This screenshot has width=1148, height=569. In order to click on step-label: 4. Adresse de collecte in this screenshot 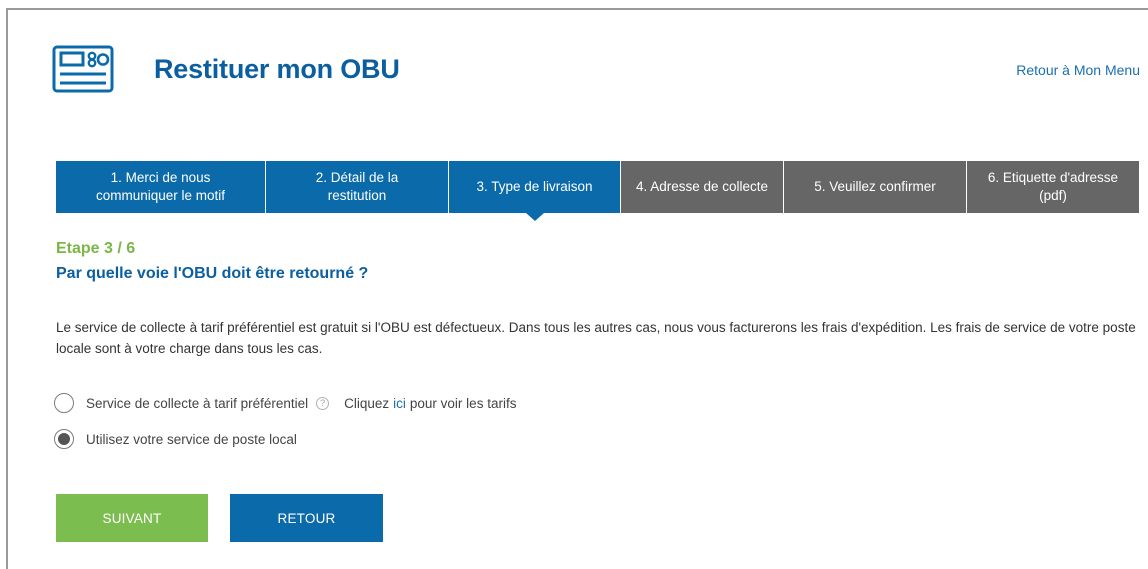, I will do `click(702, 186)`.